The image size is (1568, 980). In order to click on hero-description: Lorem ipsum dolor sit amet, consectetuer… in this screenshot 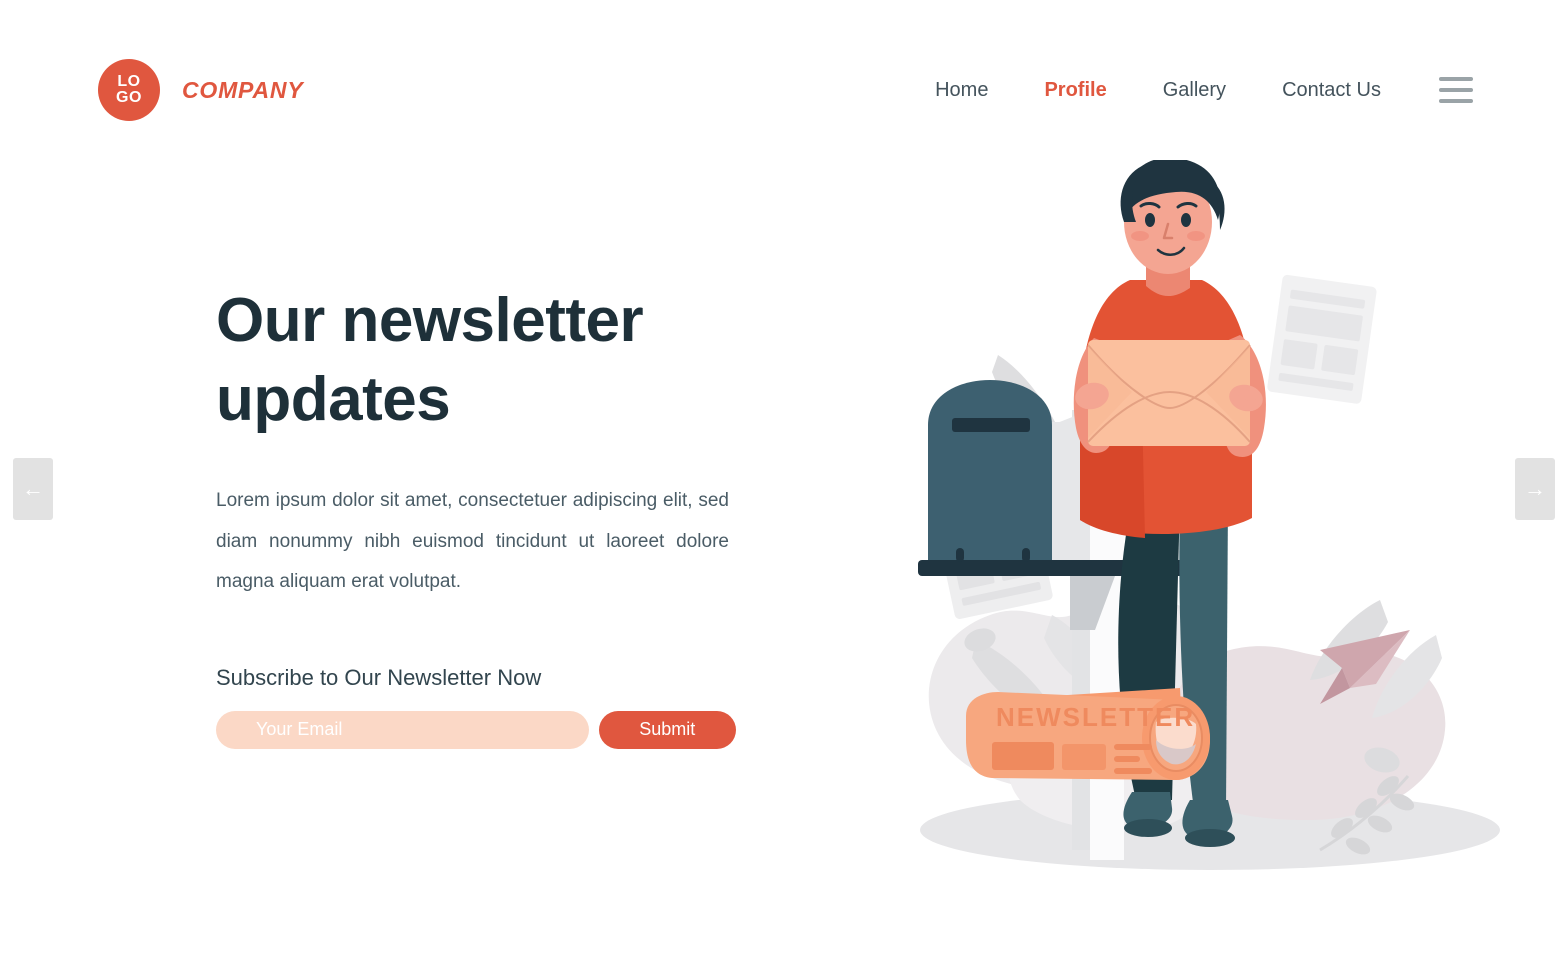, I will do `click(472, 541)`.